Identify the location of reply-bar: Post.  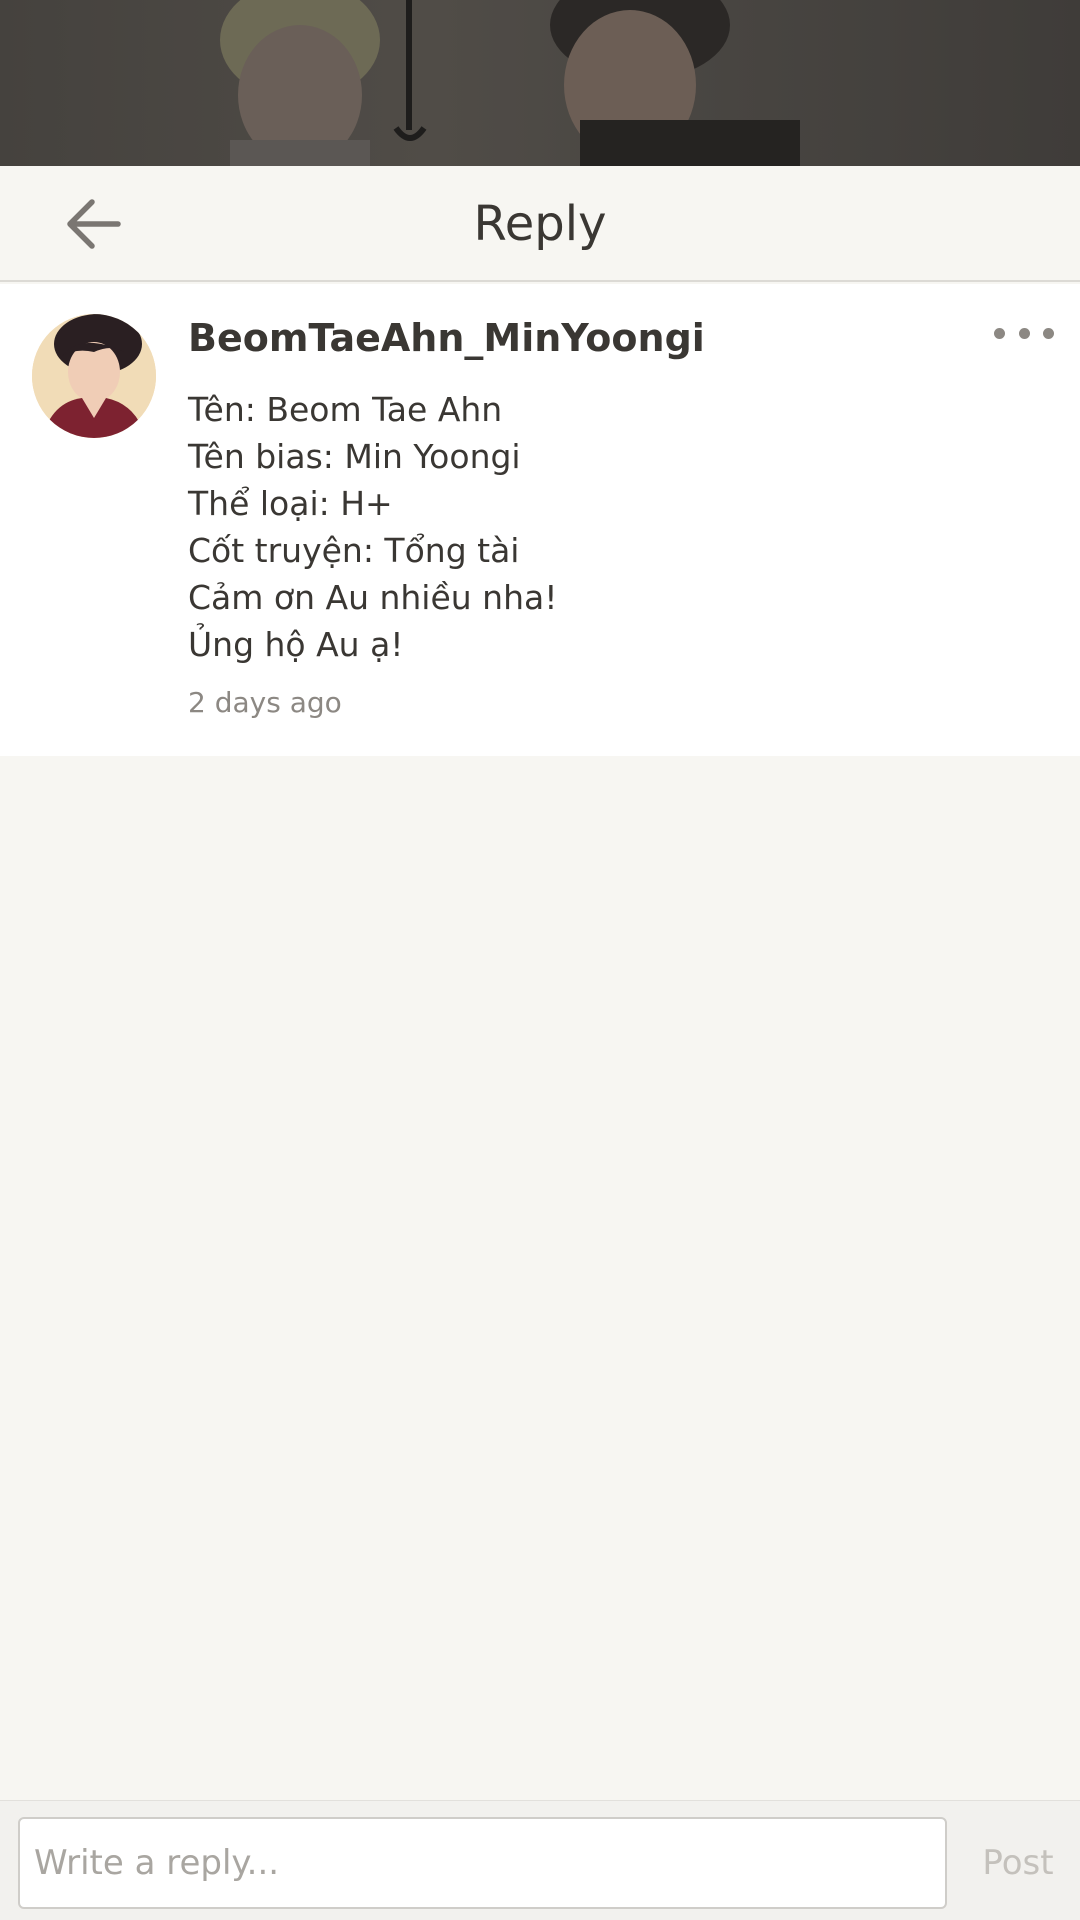
(540, 1860).